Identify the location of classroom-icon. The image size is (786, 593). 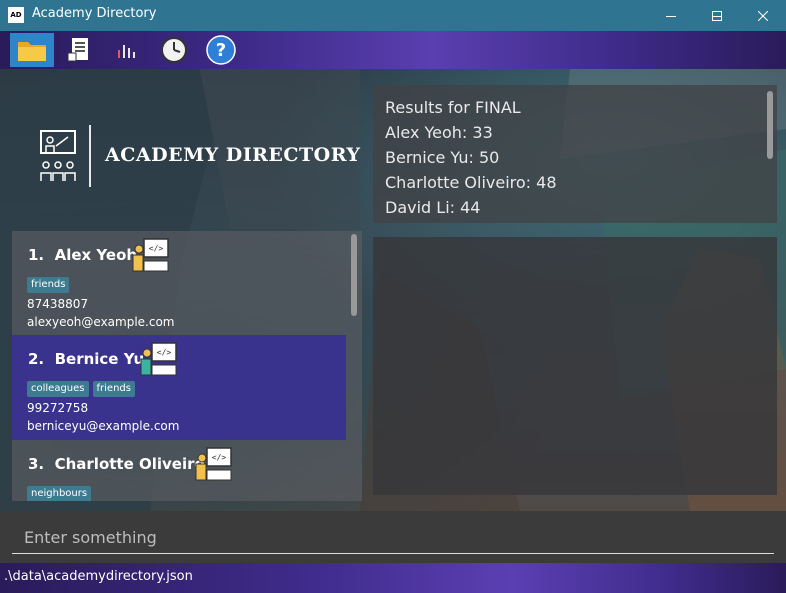
(58, 155).